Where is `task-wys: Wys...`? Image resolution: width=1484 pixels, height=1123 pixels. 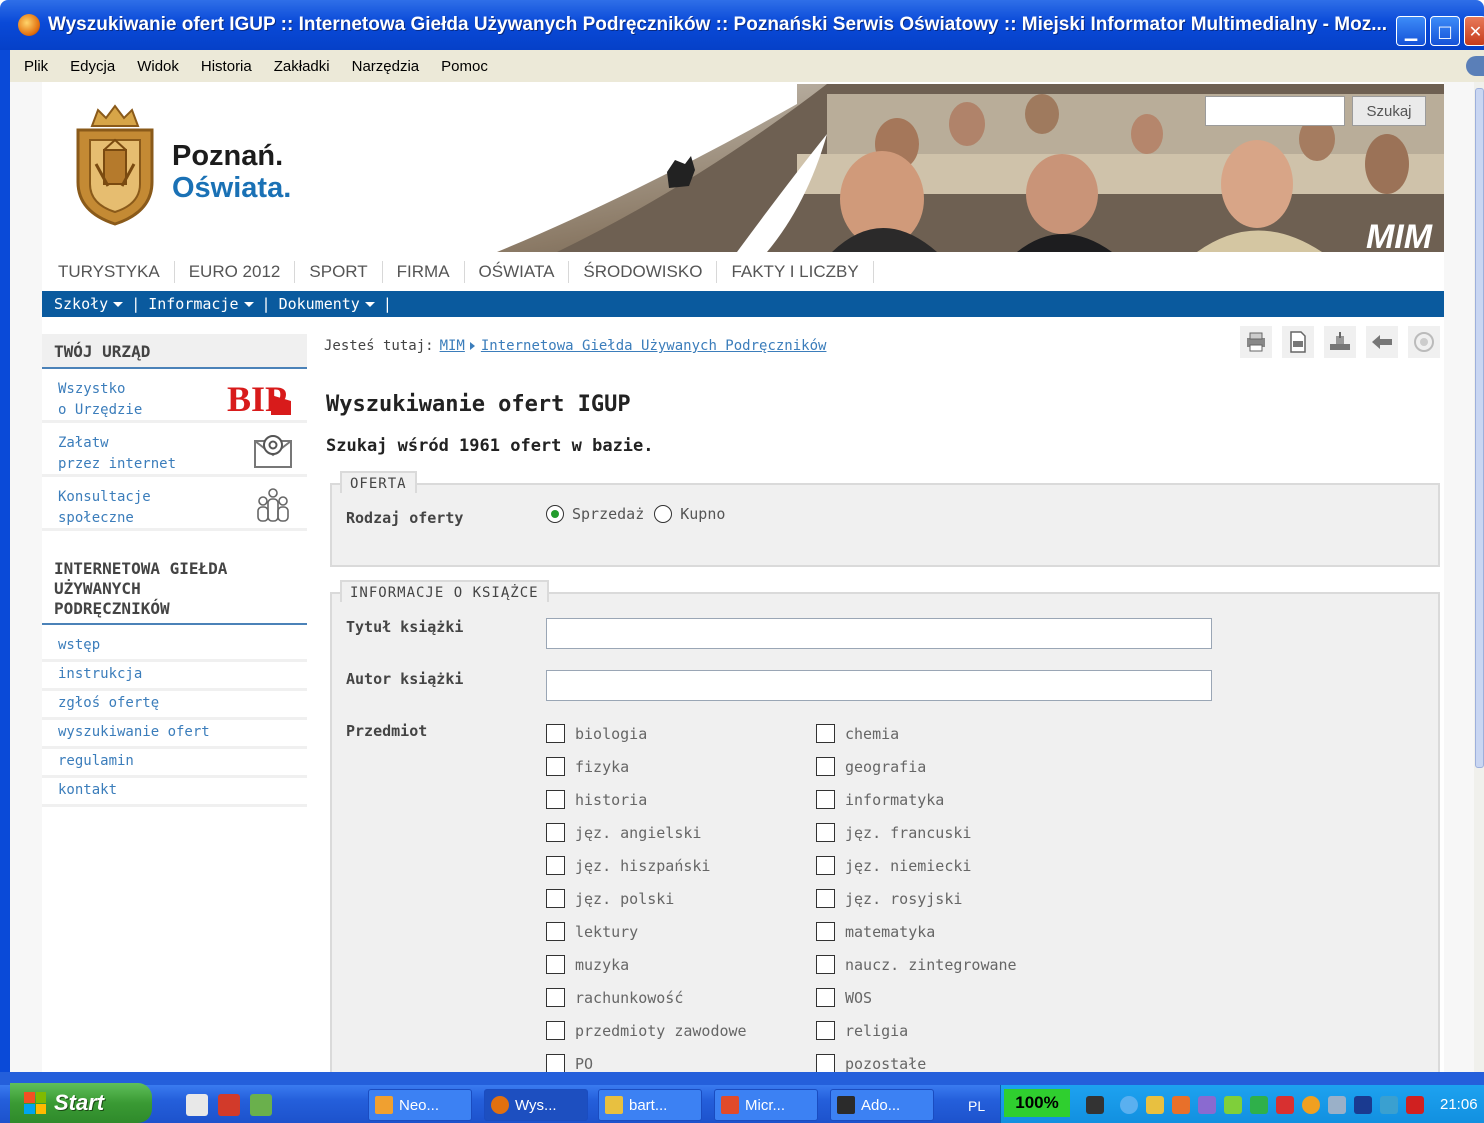 task-wys: Wys... is located at coordinates (536, 1105).